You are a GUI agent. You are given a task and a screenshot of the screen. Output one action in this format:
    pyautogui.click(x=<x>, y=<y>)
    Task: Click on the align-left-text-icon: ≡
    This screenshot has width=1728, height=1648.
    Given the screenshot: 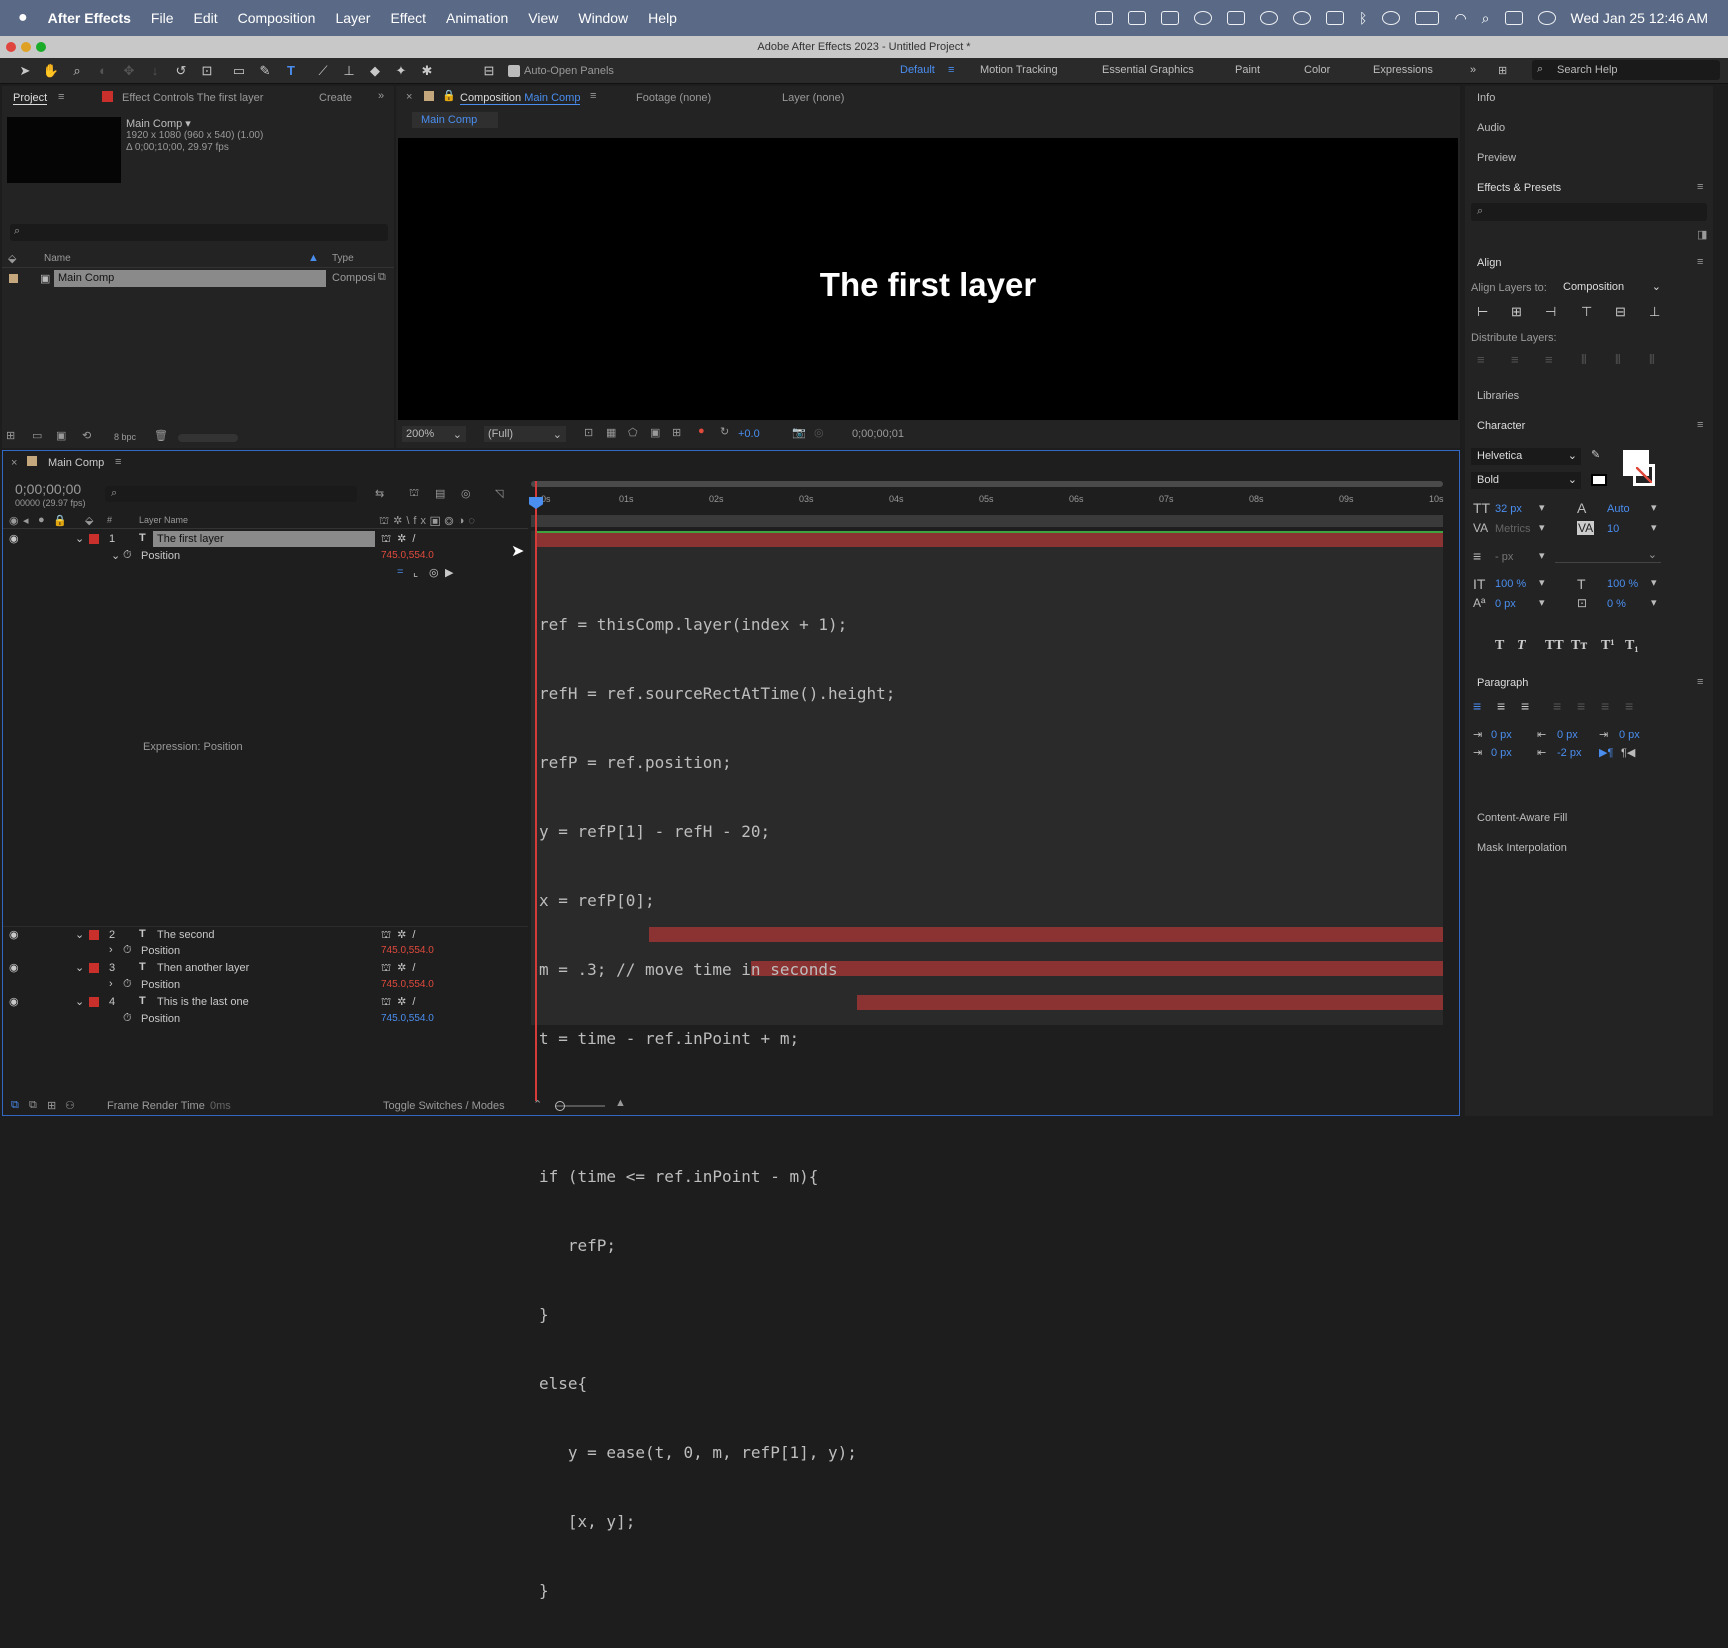 What is the action you would take?
    pyautogui.click(x=1477, y=706)
    